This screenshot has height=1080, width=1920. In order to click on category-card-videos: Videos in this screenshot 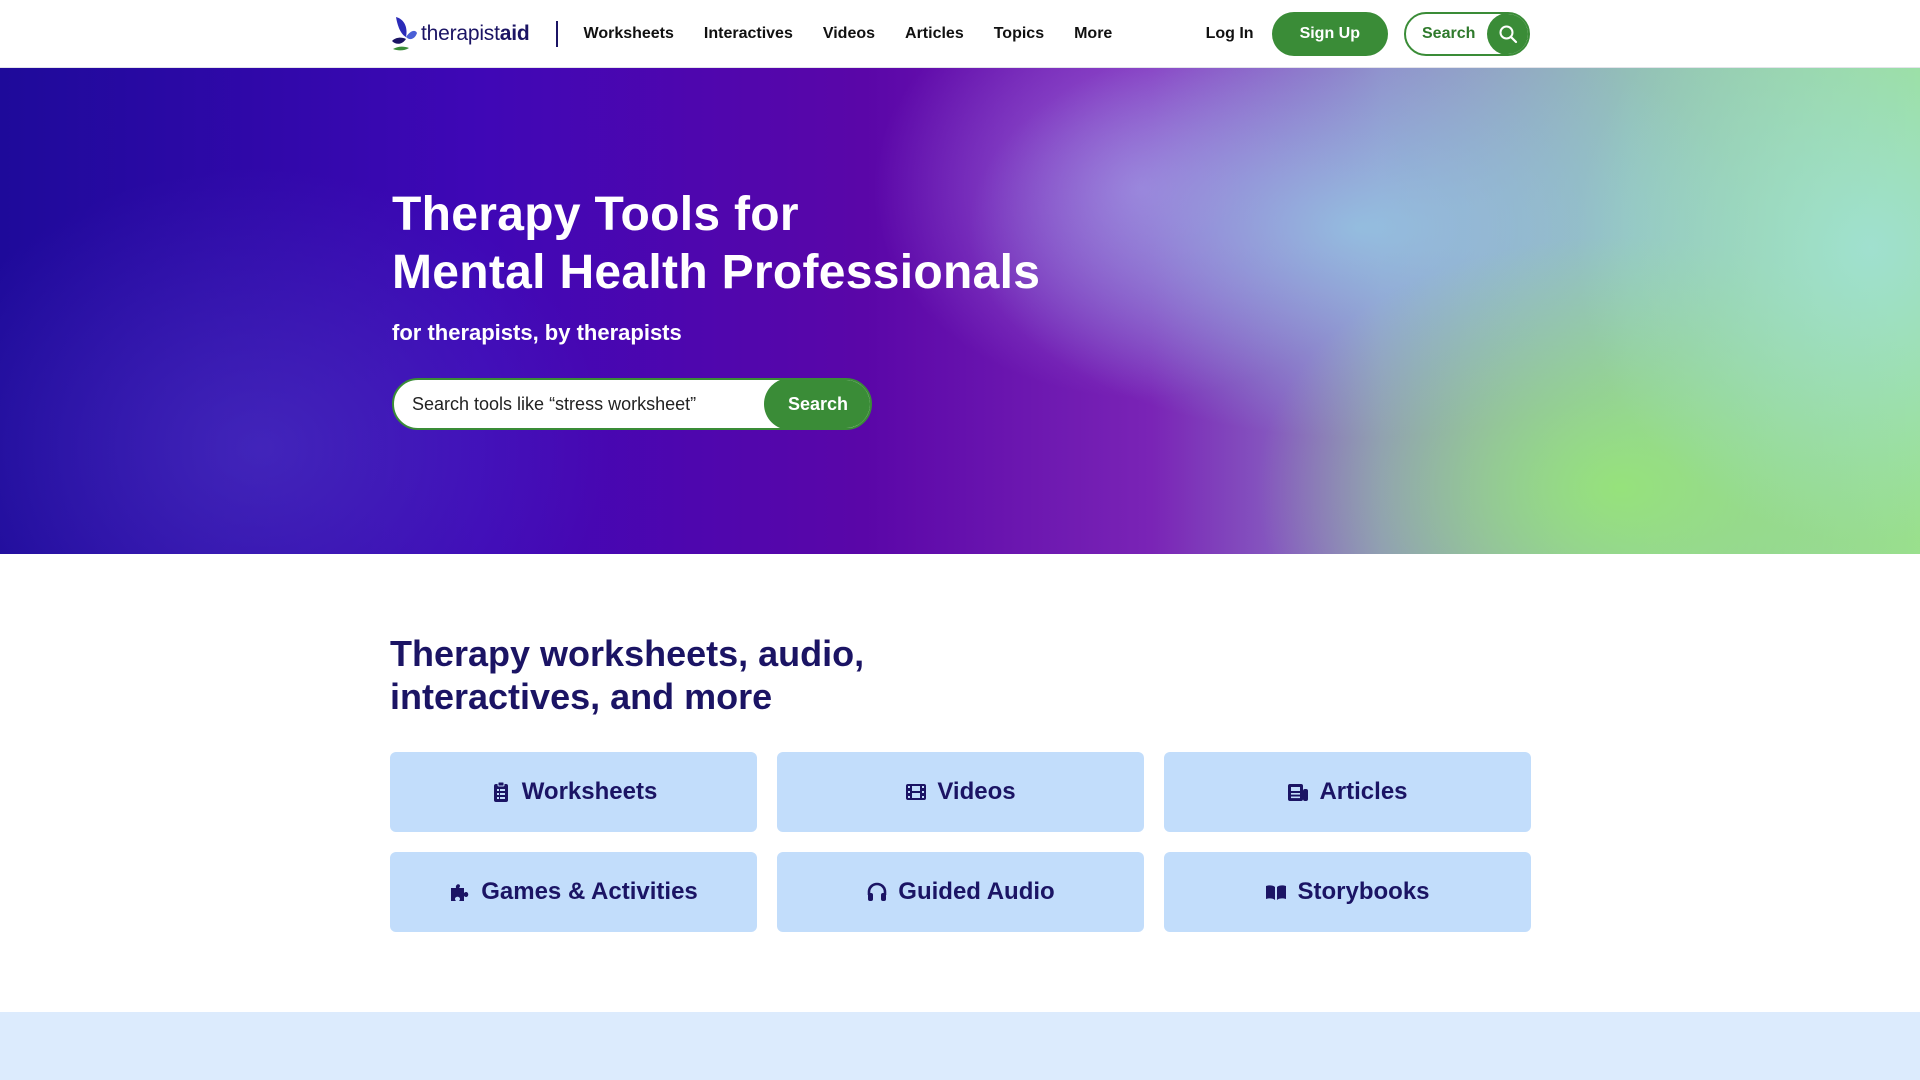, I will do `click(960, 792)`.